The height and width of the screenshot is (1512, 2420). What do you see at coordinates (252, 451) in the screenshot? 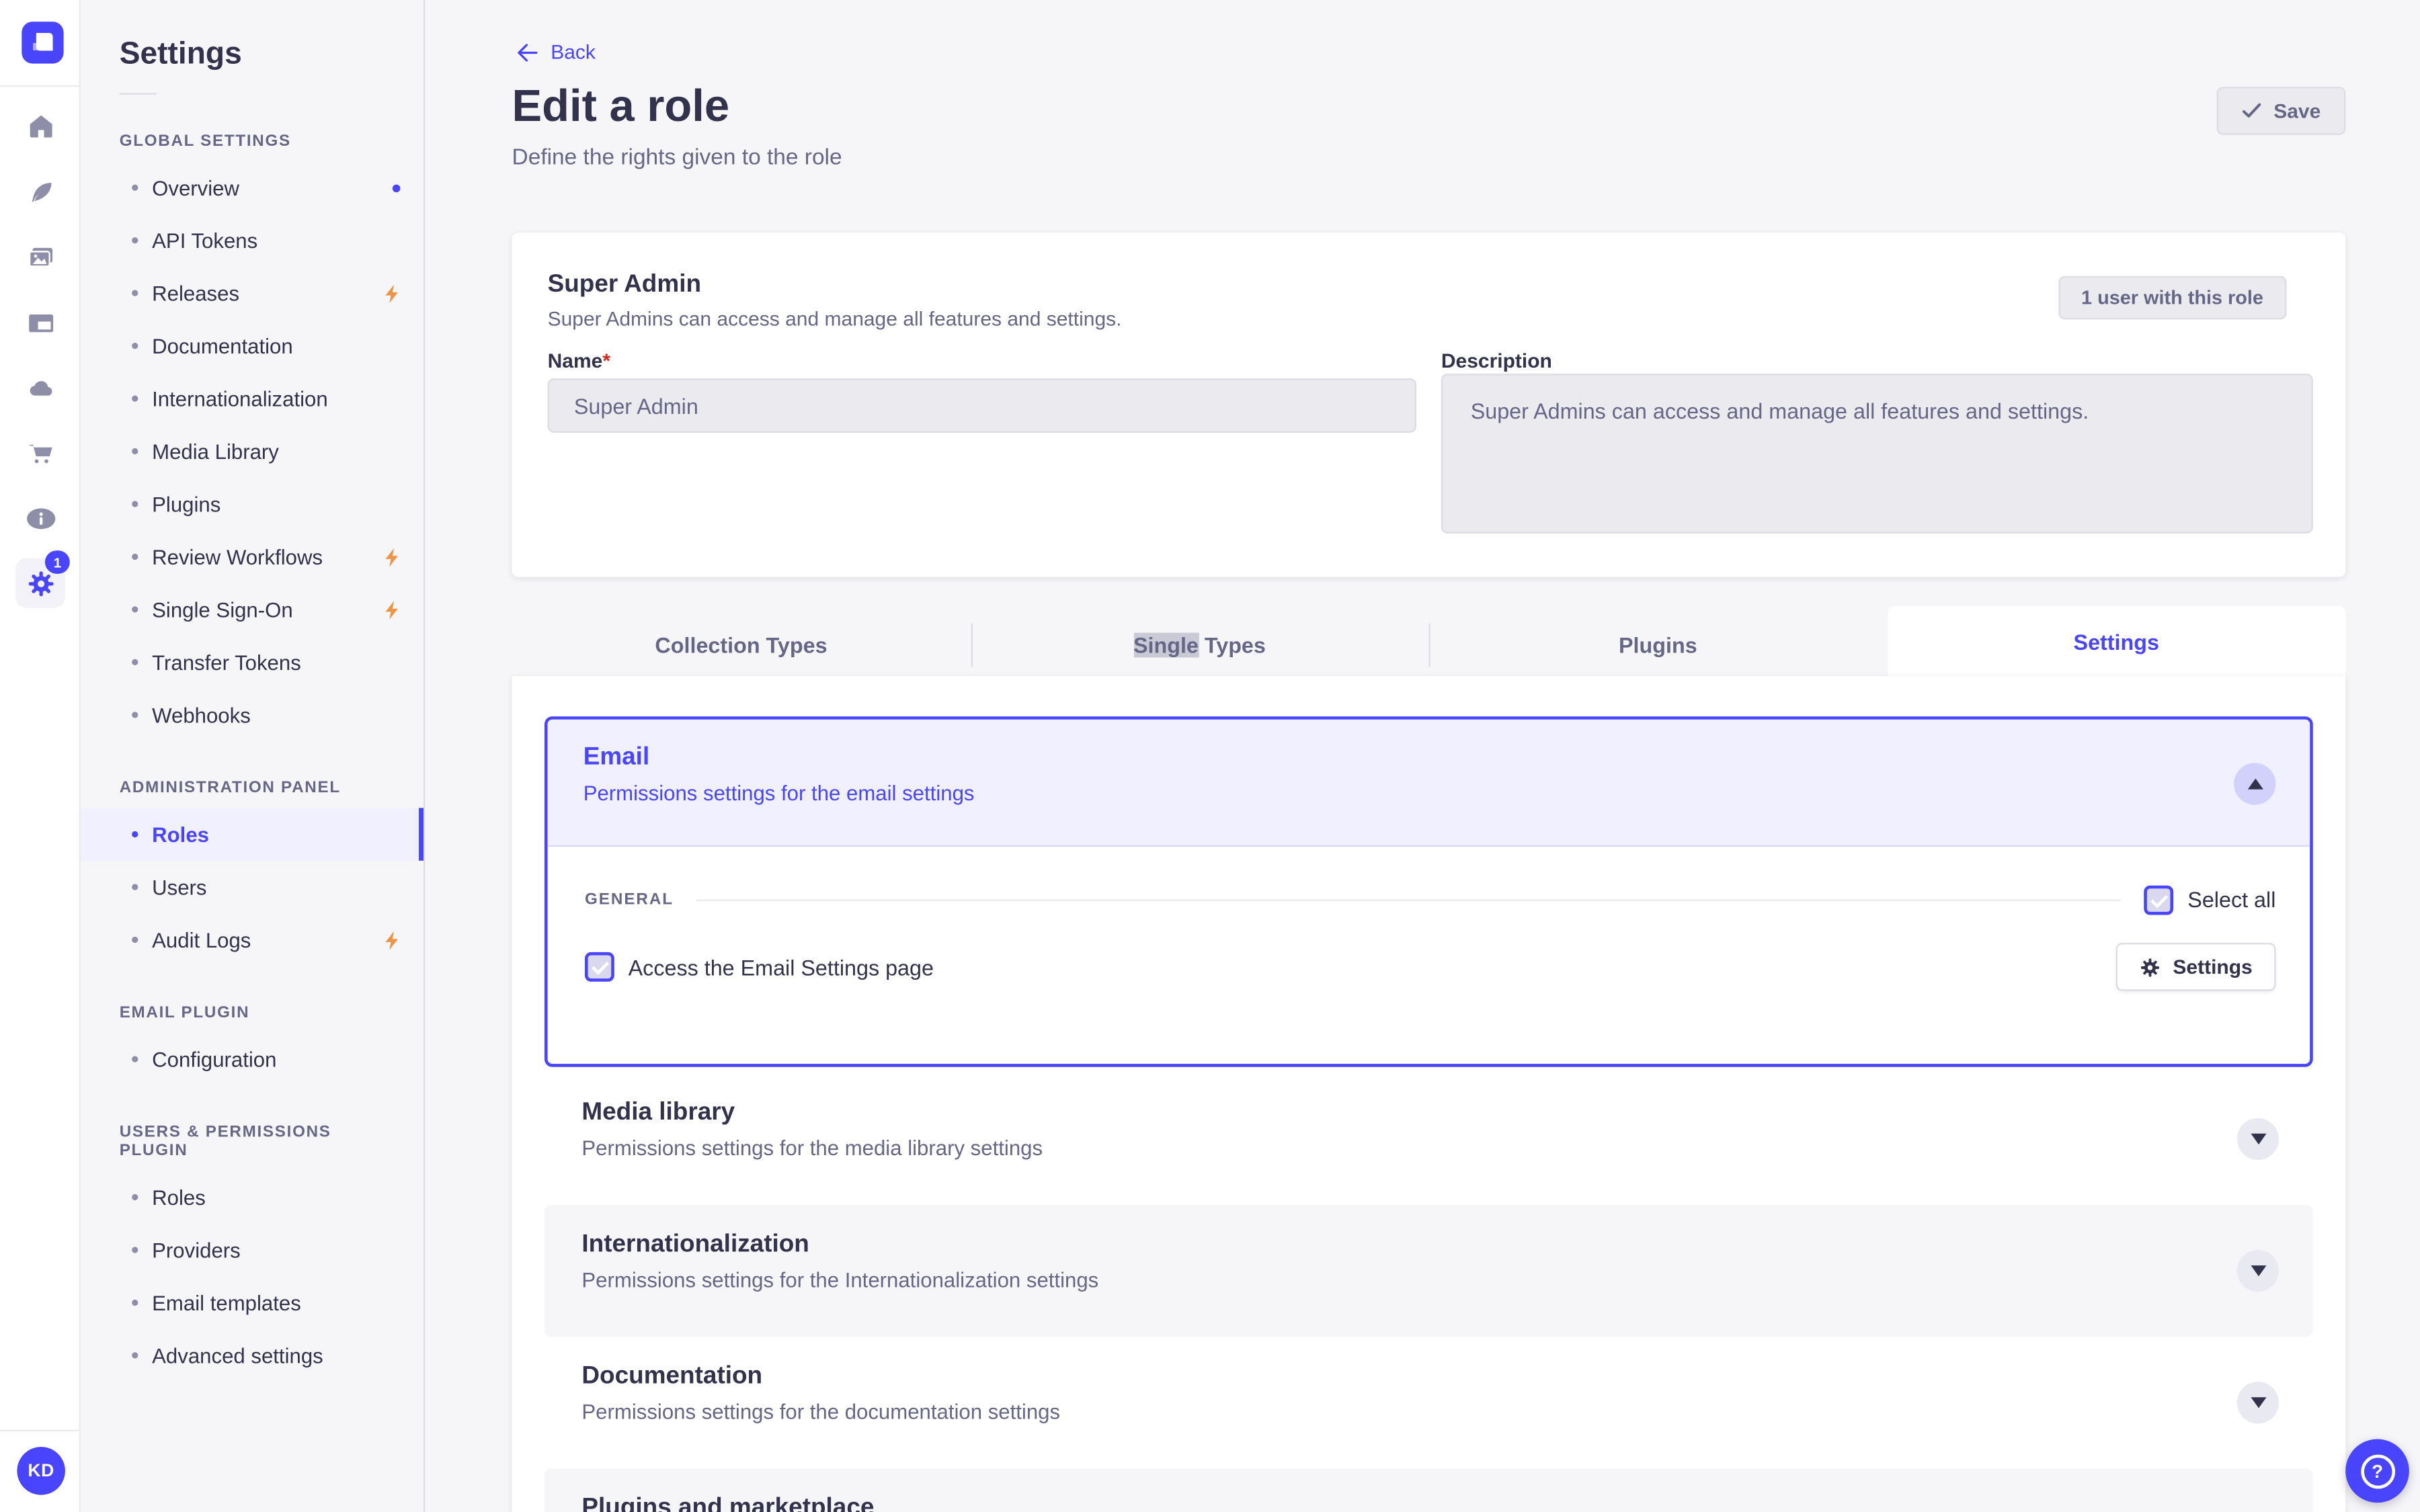
I see `sidebar-item-media-library: Media Library` at bounding box center [252, 451].